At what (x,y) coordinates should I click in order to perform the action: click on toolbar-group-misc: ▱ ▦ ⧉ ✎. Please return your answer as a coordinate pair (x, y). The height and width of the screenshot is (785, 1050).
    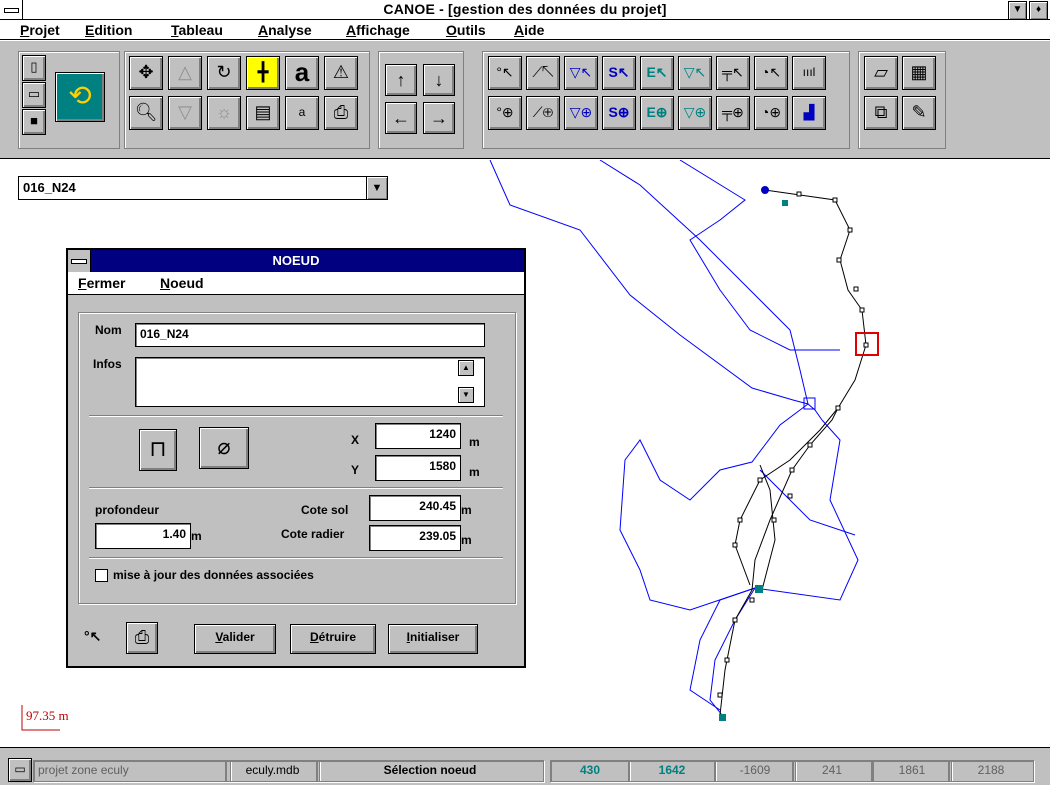
    Looking at the image, I should click on (902, 100).